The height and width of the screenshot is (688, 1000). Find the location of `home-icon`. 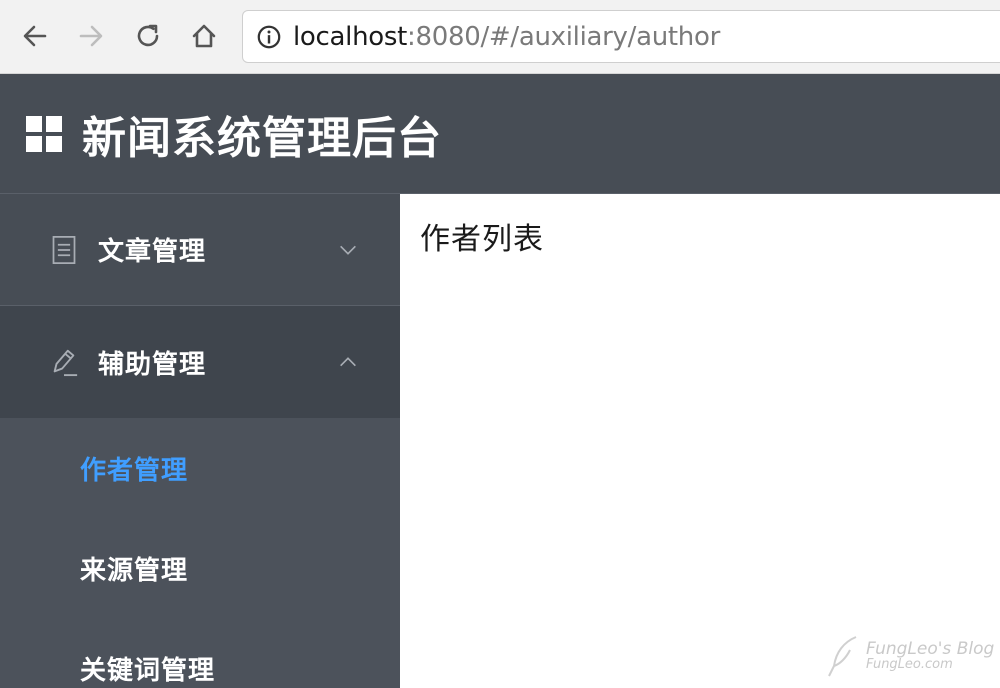

home-icon is located at coordinates (204, 36).